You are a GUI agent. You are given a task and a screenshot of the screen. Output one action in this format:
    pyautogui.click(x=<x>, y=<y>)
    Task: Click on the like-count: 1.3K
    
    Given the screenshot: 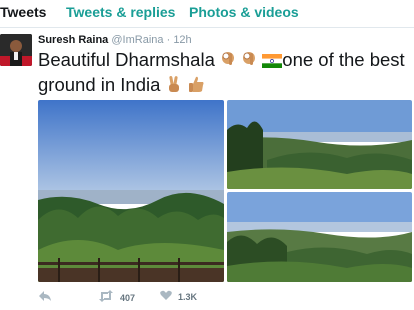 What is the action you would take?
    pyautogui.click(x=188, y=297)
    